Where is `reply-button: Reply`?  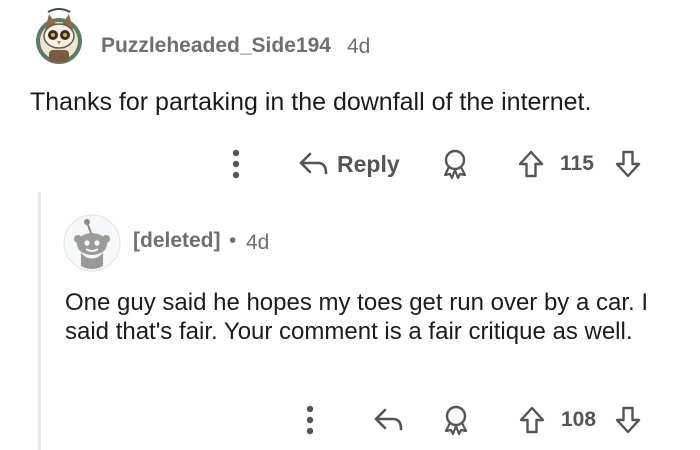
reply-button: Reply is located at coordinates (349, 164).